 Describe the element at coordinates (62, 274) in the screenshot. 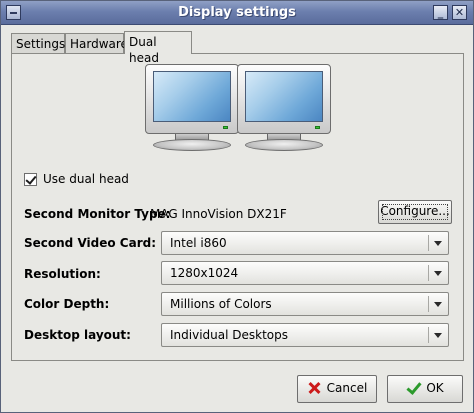

I see `resolution-label: Resolution:` at that location.